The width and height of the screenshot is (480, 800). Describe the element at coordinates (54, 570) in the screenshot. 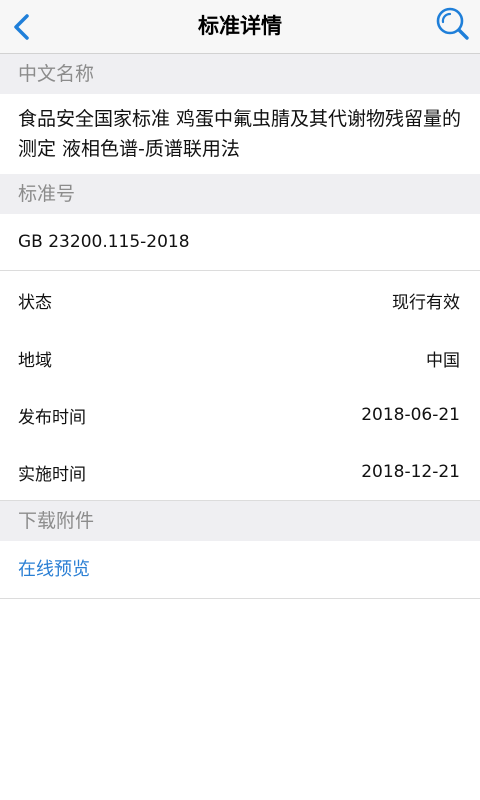

I see `online-preview-link: 在线预览` at that location.